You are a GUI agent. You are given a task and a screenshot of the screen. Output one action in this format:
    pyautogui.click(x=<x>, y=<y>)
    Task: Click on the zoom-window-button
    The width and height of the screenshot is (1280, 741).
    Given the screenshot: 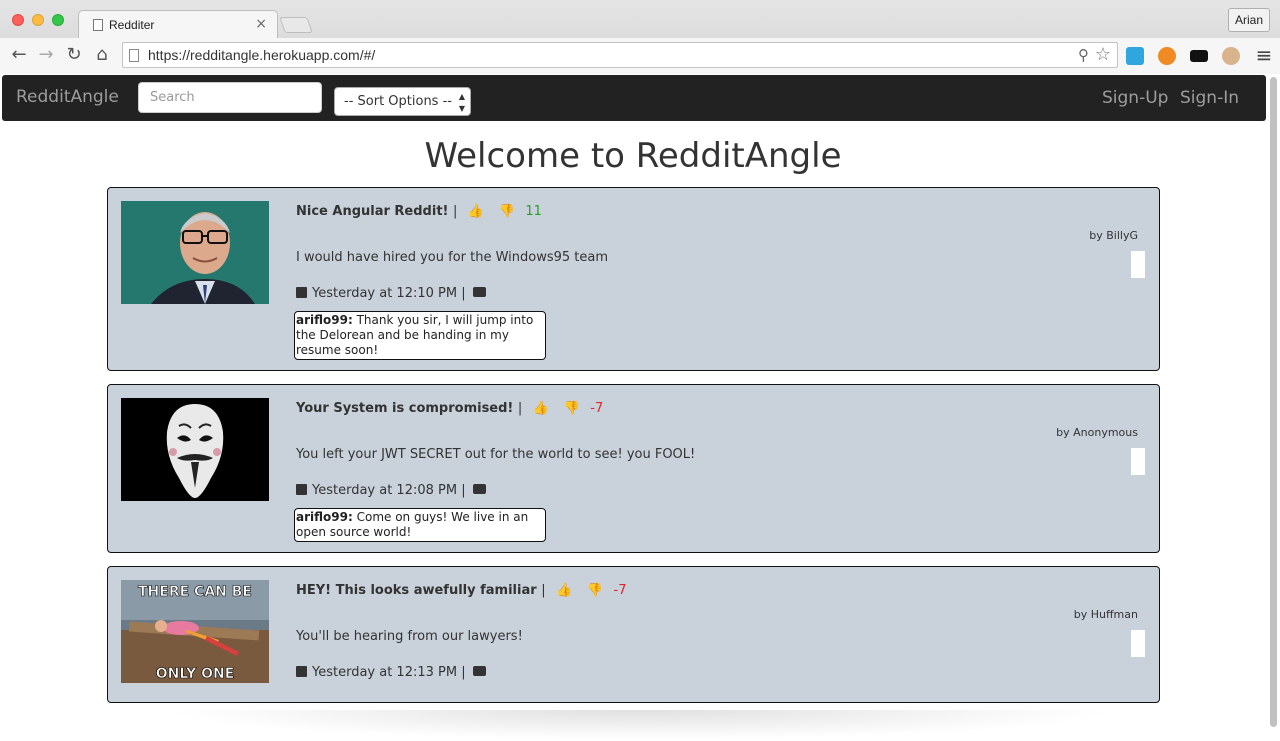 What is the action you would take?
    pyautogui.click(x=58, y=20)
    